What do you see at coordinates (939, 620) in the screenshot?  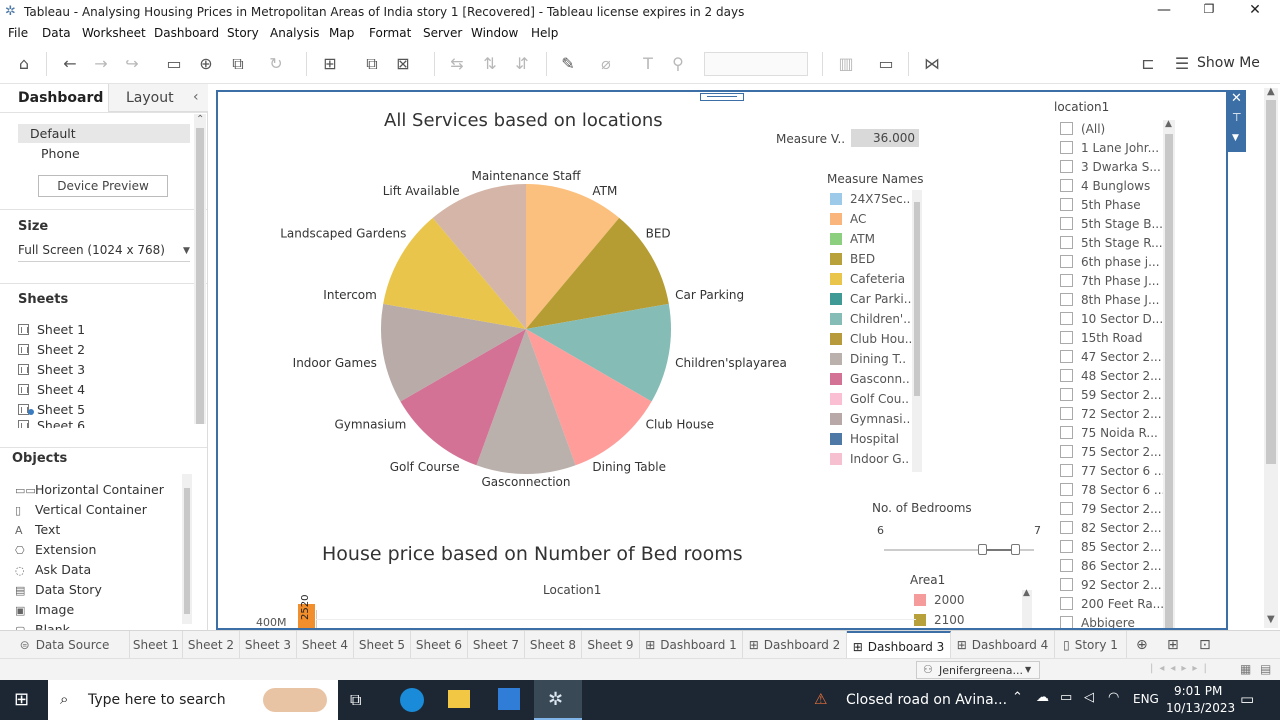 I see `area-legend-item: 2100` at bounding box center [939, 620].